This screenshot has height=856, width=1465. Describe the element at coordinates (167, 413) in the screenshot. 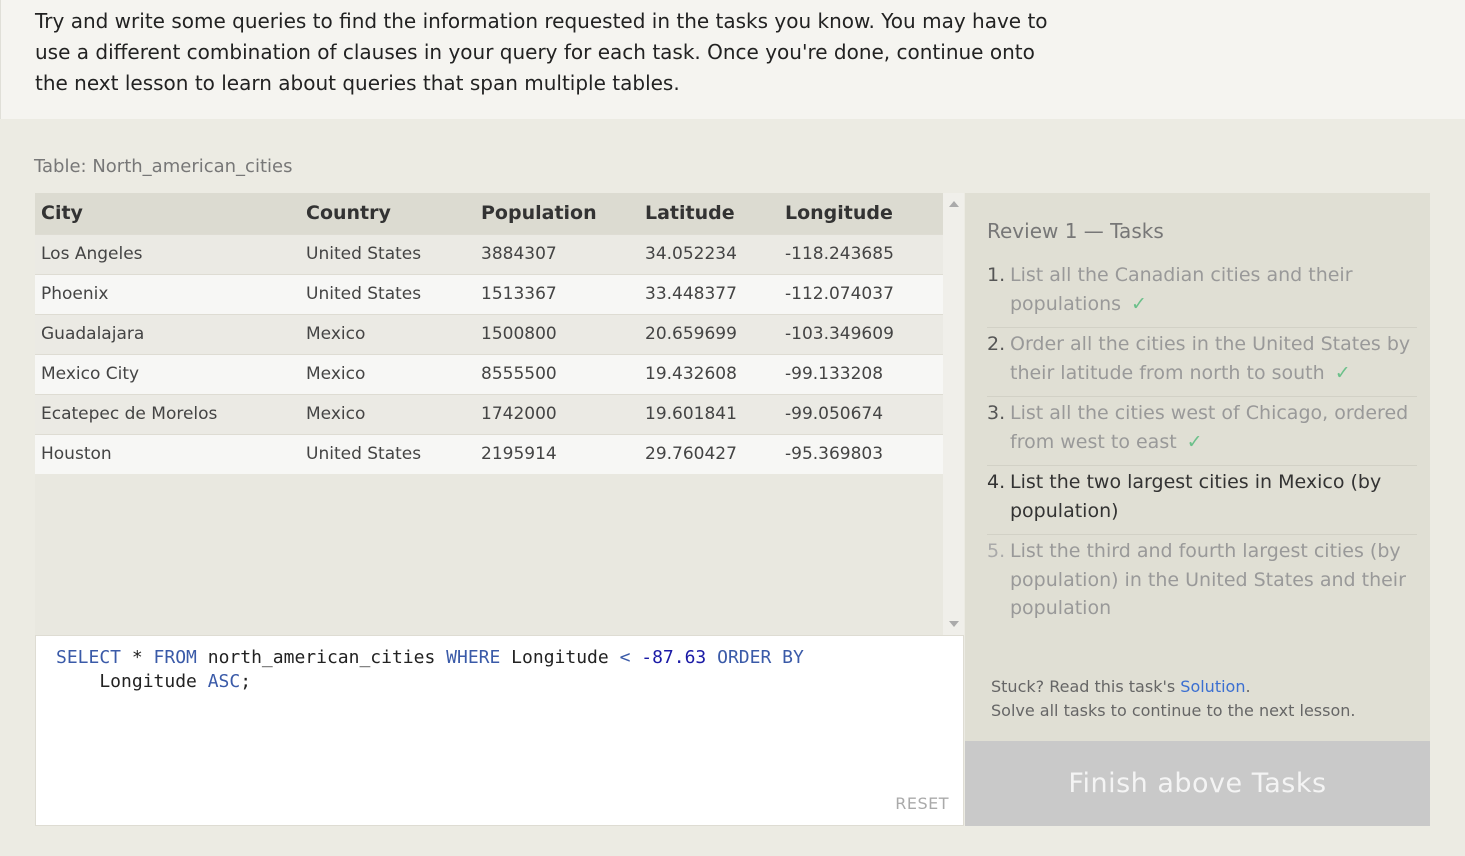

I see `cell-city: Ecatepec de Morelos` at that location.